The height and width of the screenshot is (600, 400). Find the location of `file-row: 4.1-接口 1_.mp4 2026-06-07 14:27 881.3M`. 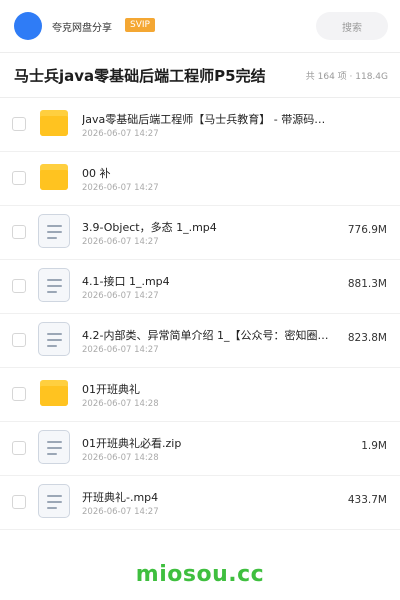

file-row: 4.1-接口 1_.mp4 2026-06-07 14:27 881.3M is located at coordinates (200, 287).